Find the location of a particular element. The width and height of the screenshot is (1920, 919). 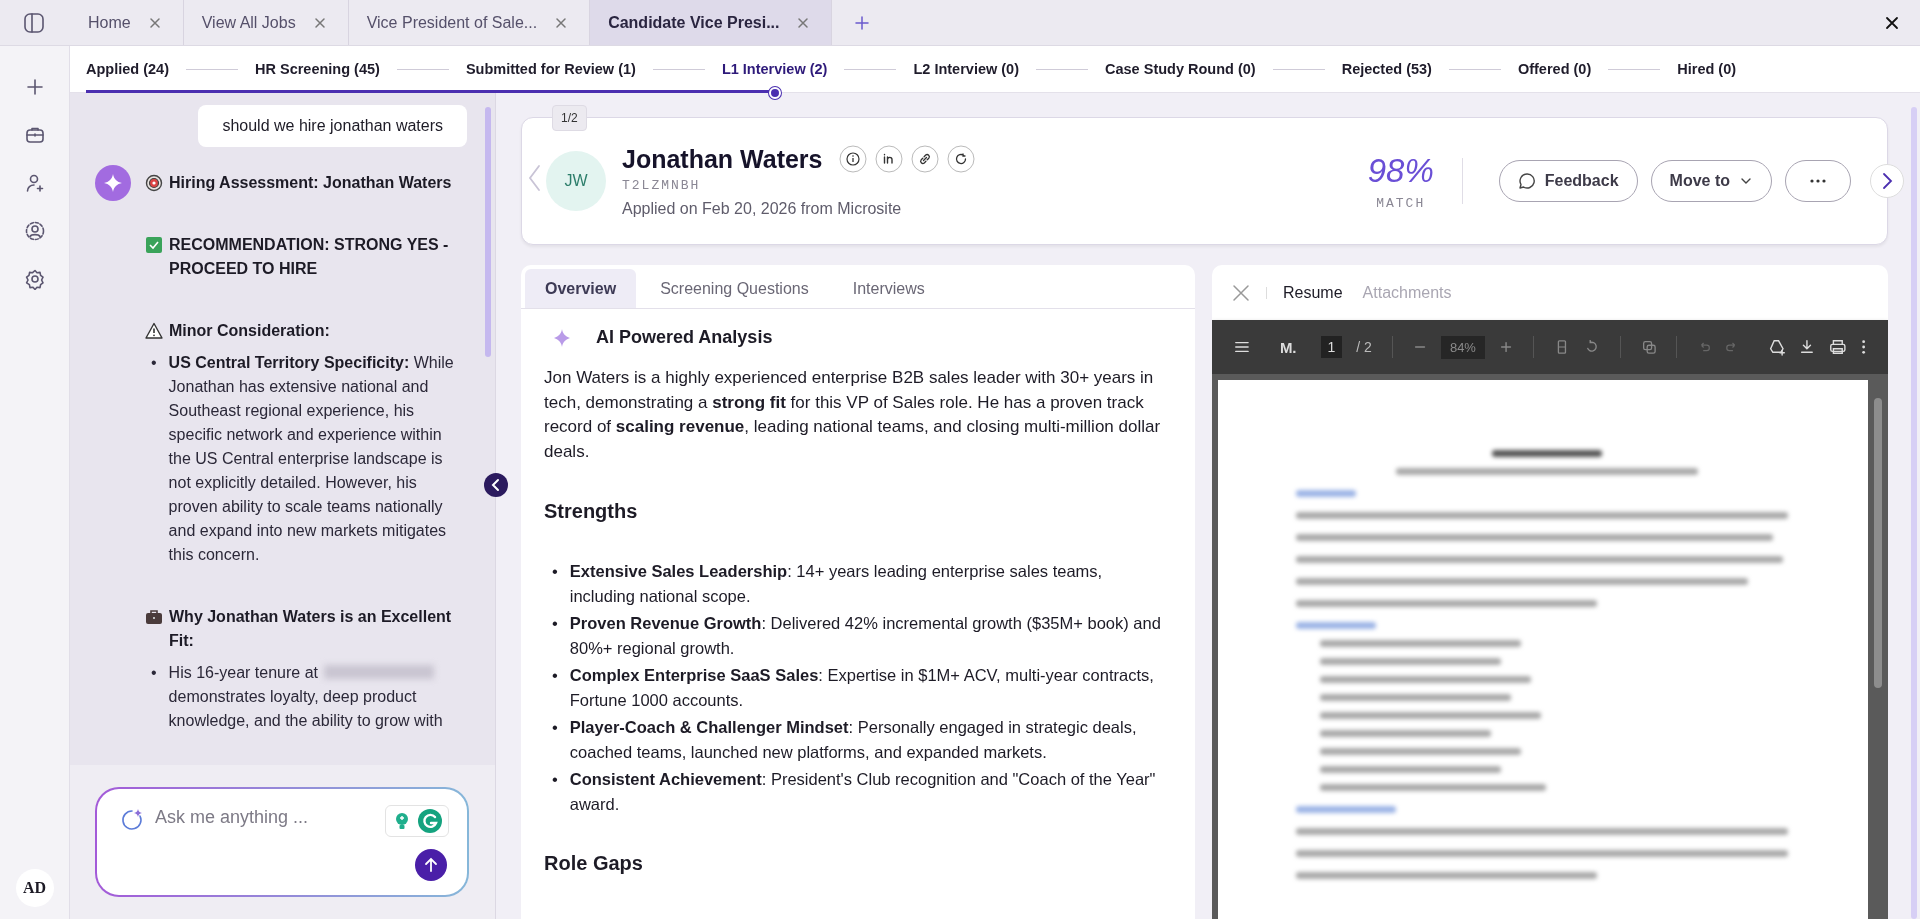

settings-icon is located at coordinates (34, 279).